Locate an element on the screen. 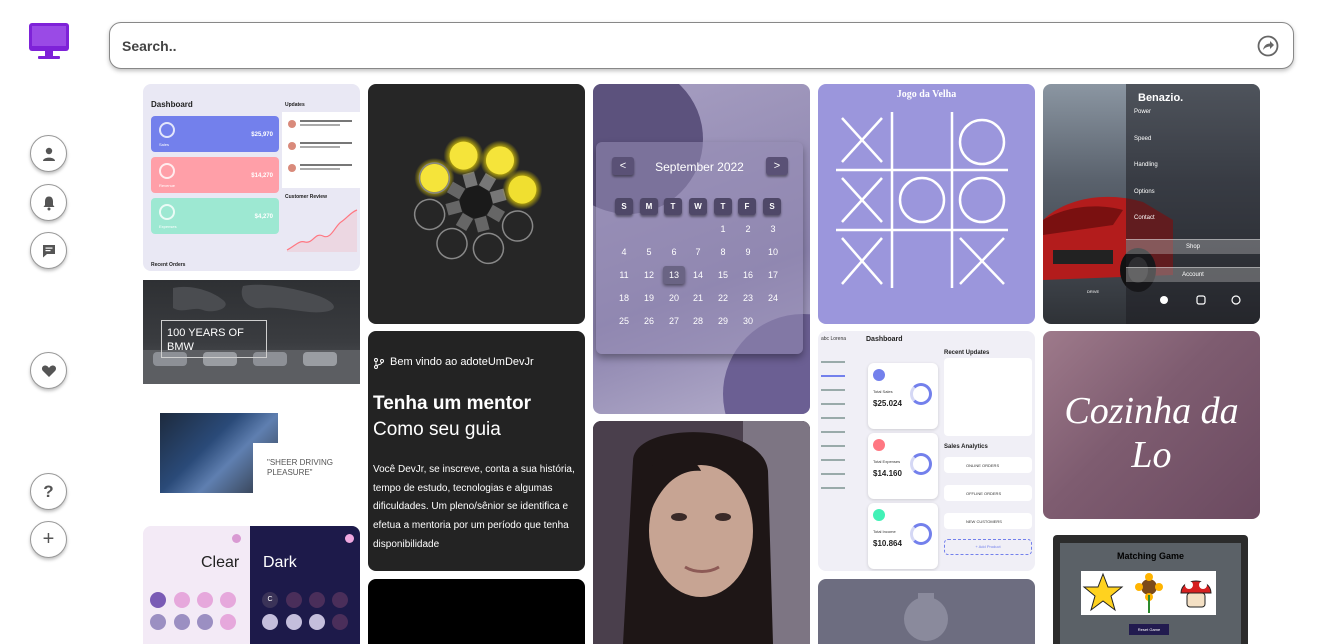 The height and width of the screenshot is (644, 1324). shop-button: Shop is located at coordinates (1193, 246).